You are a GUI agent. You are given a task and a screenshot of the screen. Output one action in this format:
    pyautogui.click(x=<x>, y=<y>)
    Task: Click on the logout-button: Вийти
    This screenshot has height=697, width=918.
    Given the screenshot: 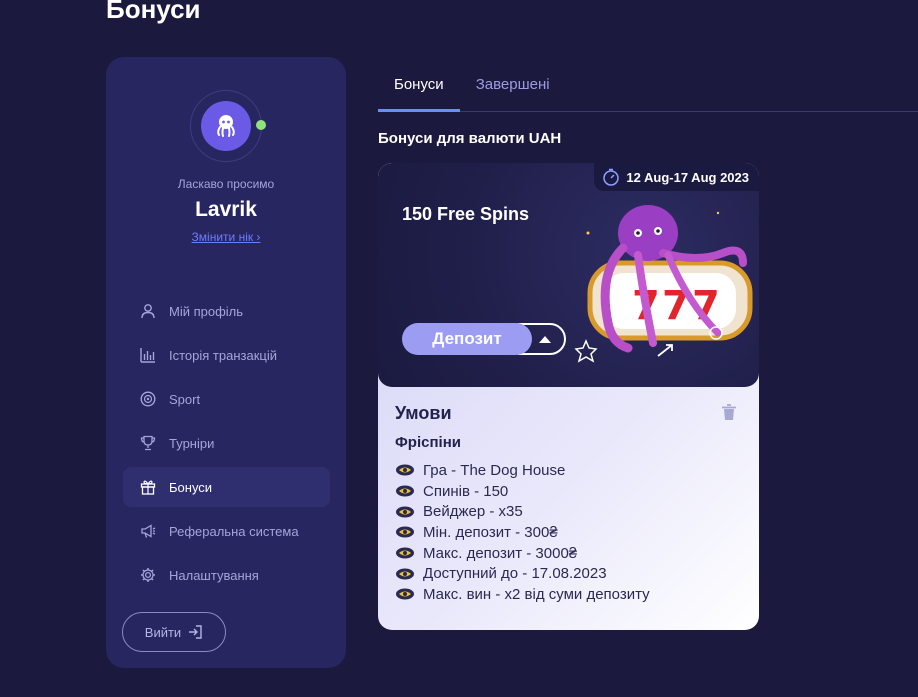 What is the action you would take?
    pyautogui.click(x=174, y=632)
    